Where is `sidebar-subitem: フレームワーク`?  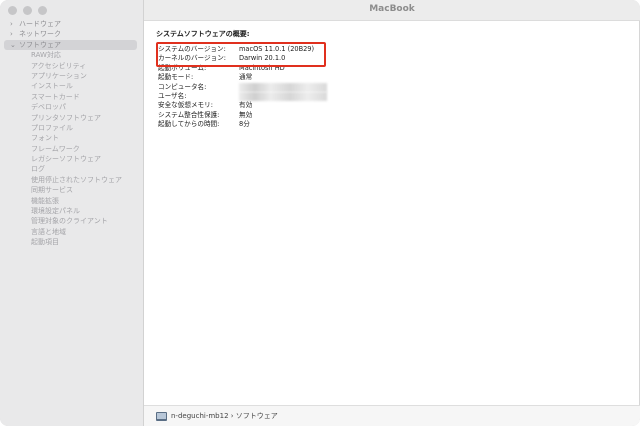
sidebar-subitem: フレームワーク is located at coordinates (71, 149).